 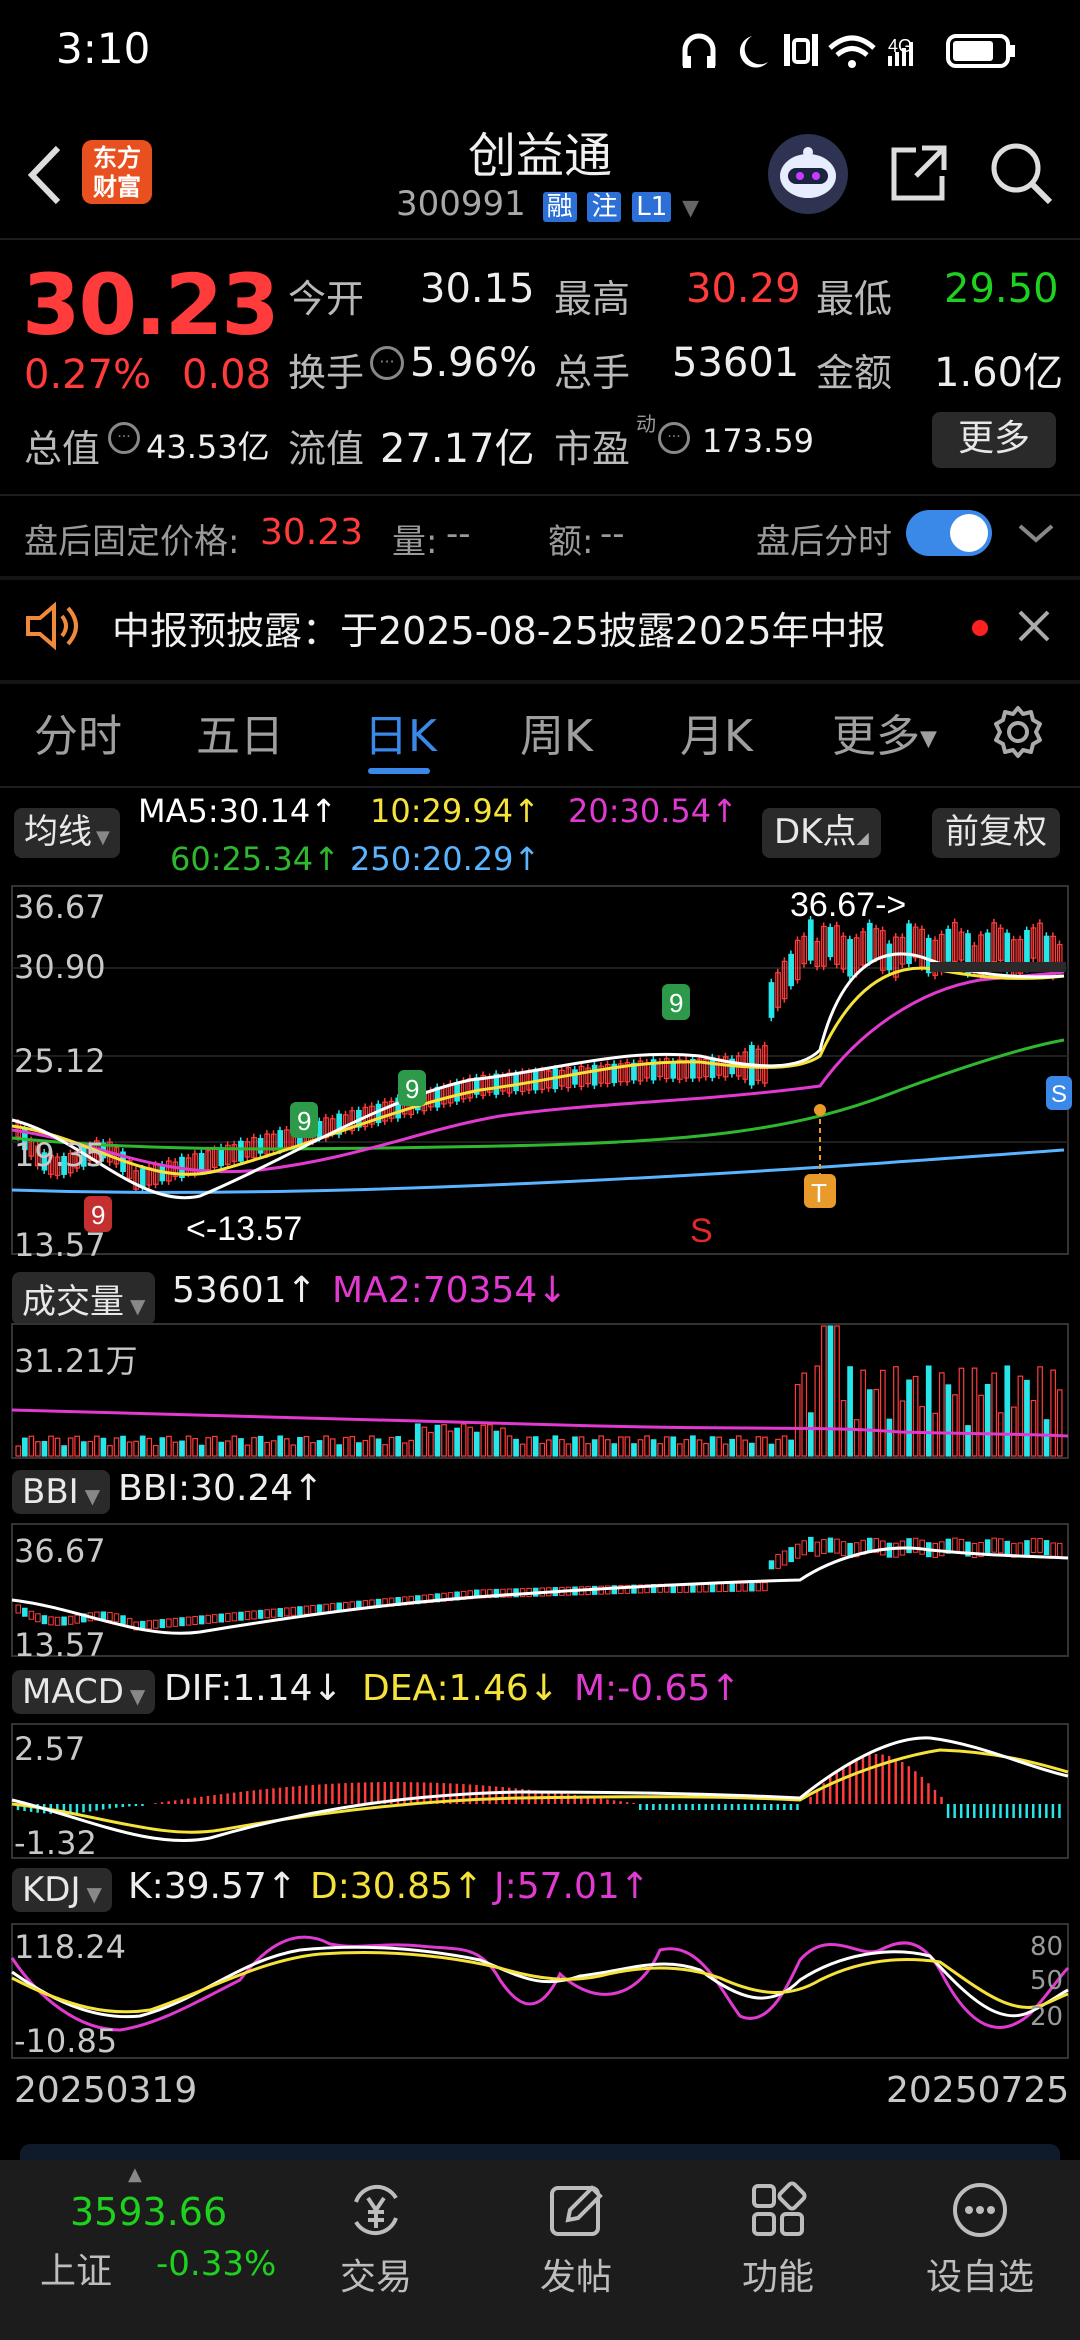 What do you see at coordinates (58, 832) in the screenshot?
I see `ma-selector-label: 均线` at bounding box center [58, 832].